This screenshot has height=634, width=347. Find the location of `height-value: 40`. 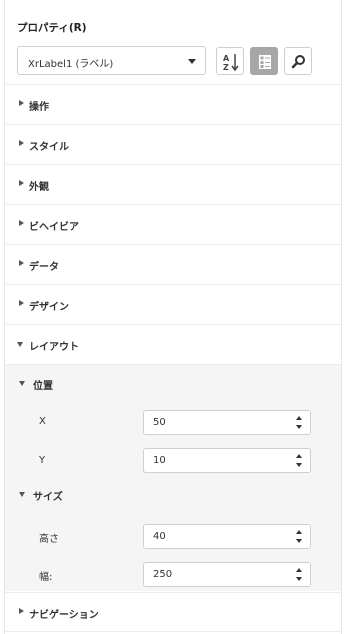

height-value: 40 is located at coordinates (159, 536).